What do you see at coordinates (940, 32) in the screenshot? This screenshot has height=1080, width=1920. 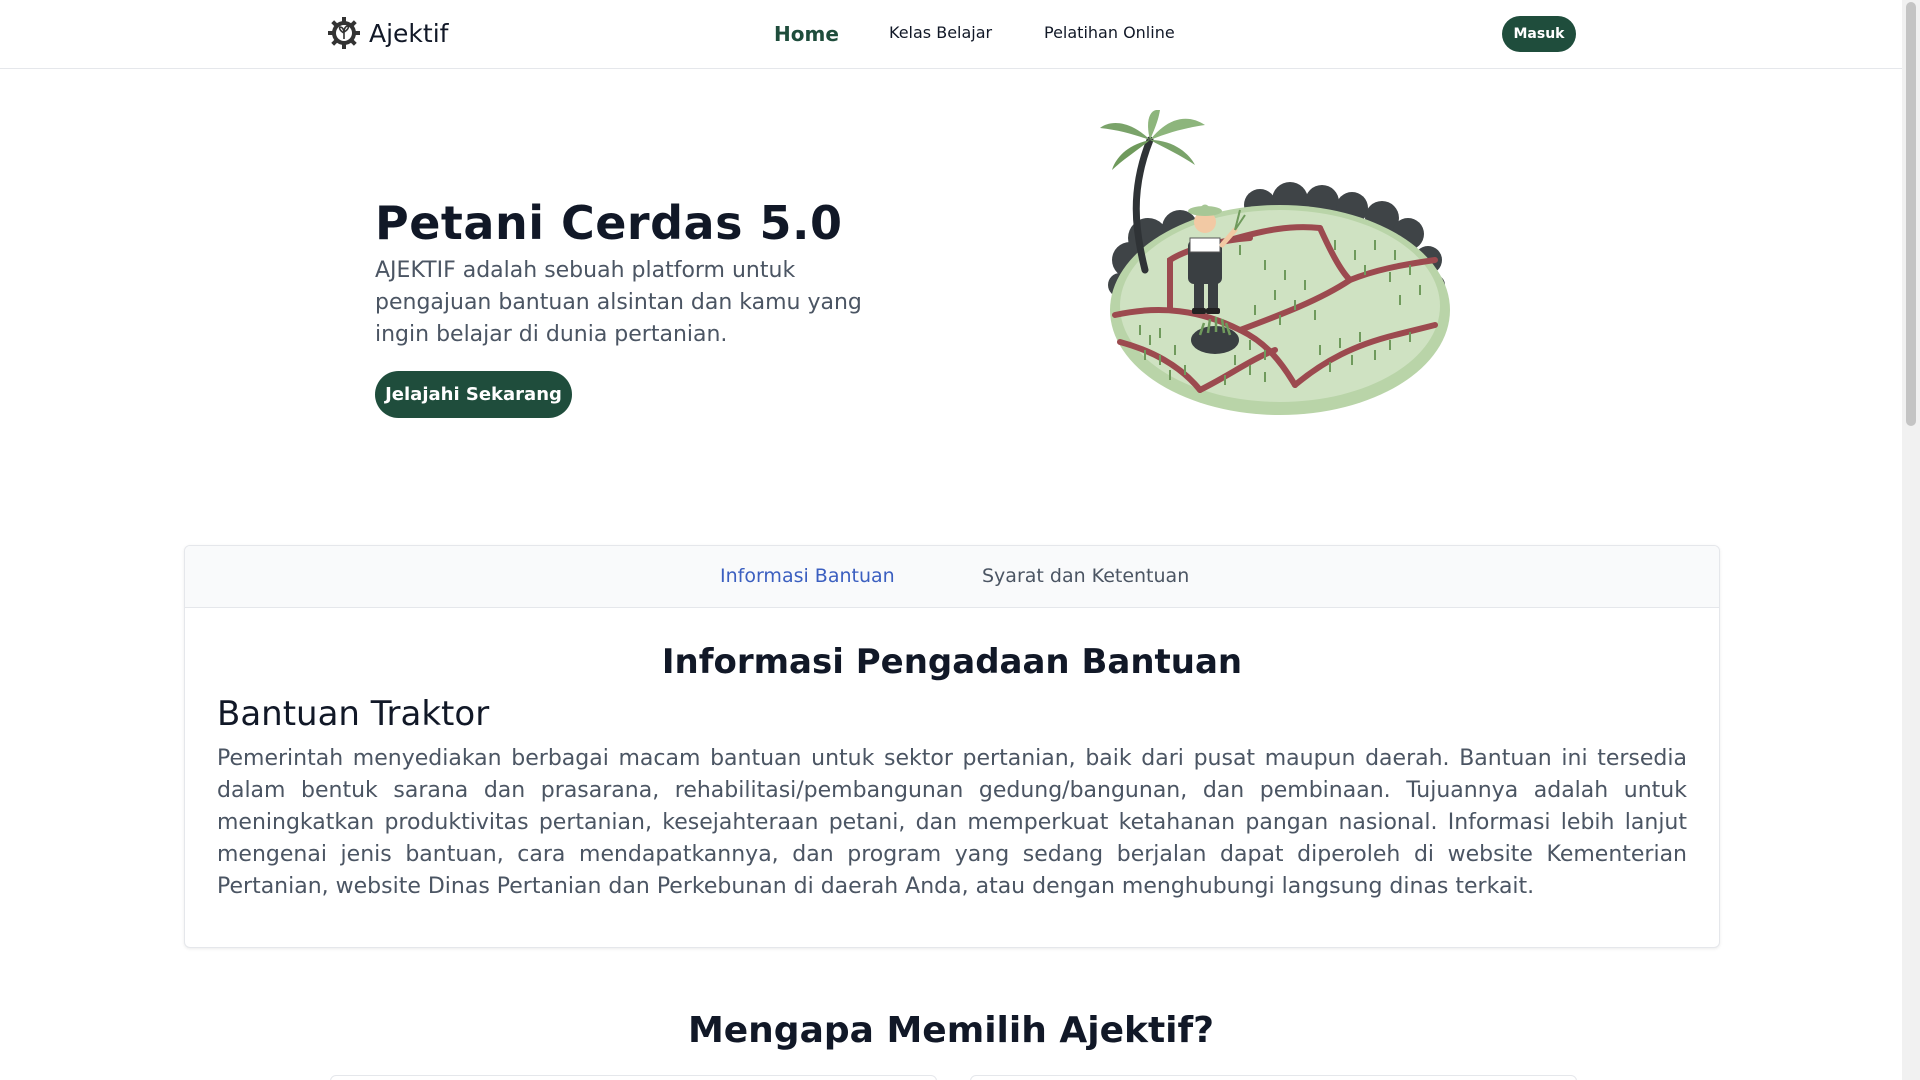 I see `nav-link-kelas-belajar: Kelas Belajar` at bounding box center [940, 32].